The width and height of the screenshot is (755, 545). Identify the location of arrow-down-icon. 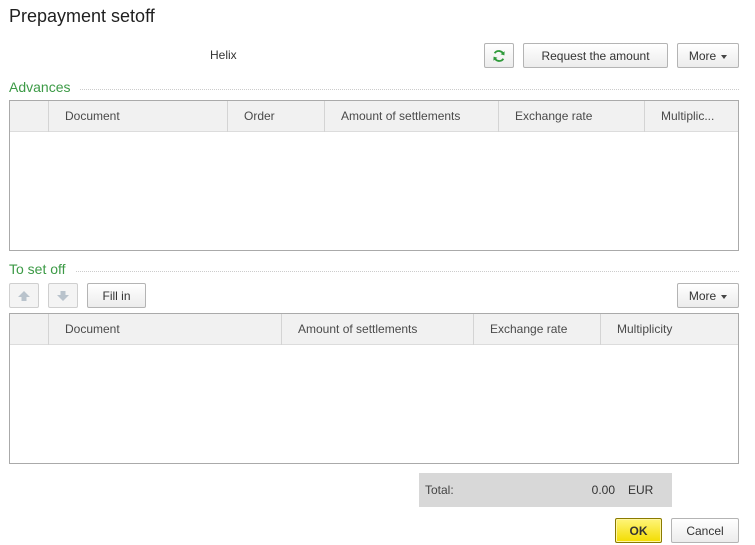
(63, 296).